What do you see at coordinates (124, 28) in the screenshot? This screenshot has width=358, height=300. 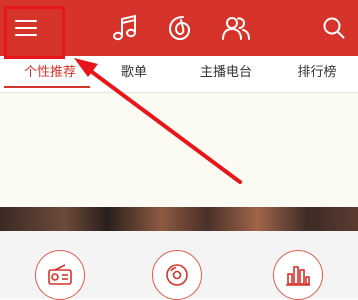 I see `music-note-icon` at bounding box center [124, 28].